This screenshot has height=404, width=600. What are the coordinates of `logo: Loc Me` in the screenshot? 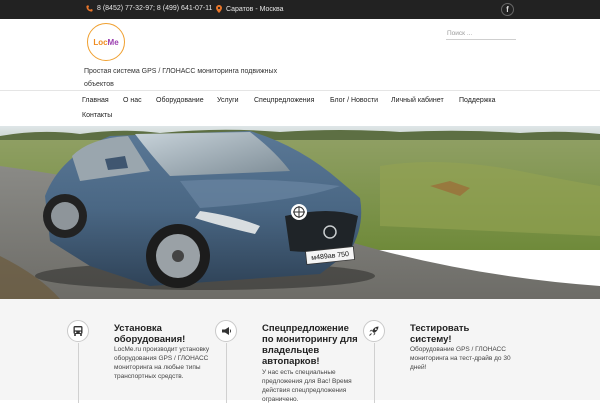 It's located at (106, 42).